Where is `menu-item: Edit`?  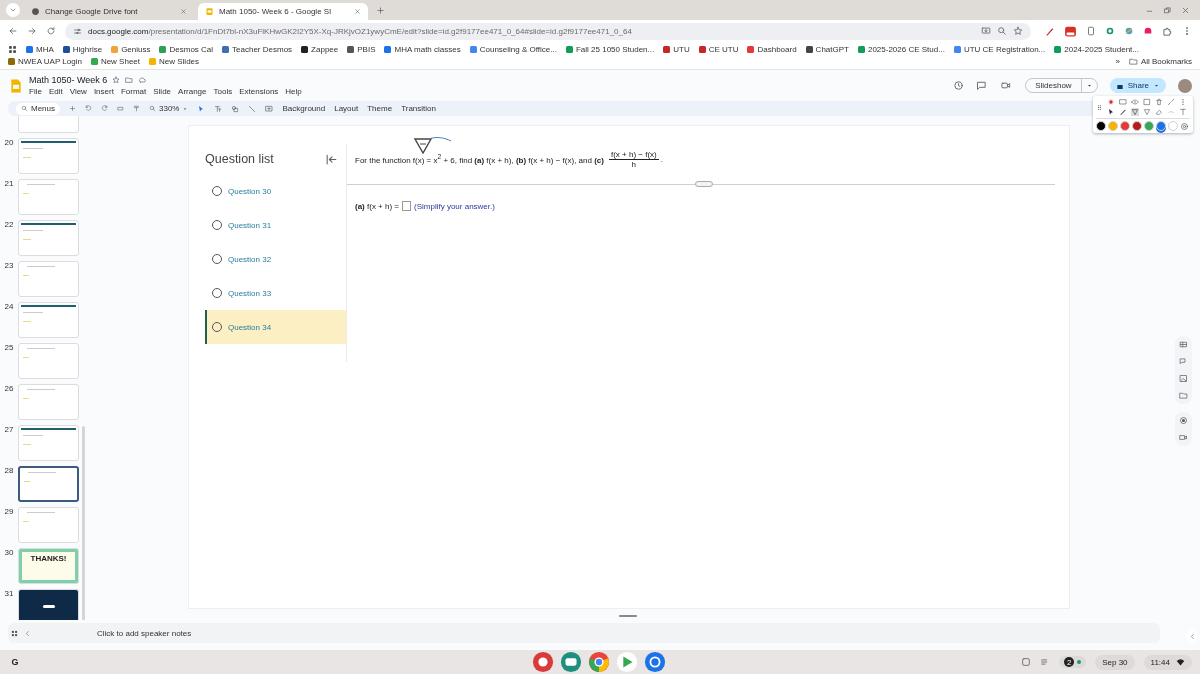 menu-item: Edit is located at coordinates (55, 91).